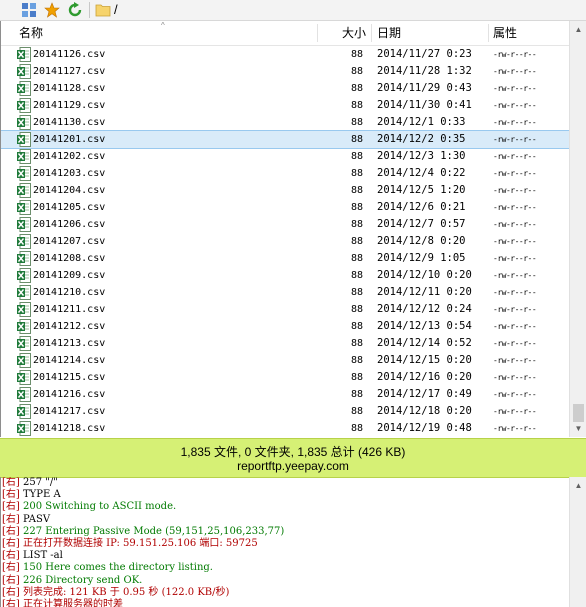 Image resolution: width=586 pixels, height=607 pixels. I want to click on file-date: 2014/11/30 0:41, so click(424, 105).